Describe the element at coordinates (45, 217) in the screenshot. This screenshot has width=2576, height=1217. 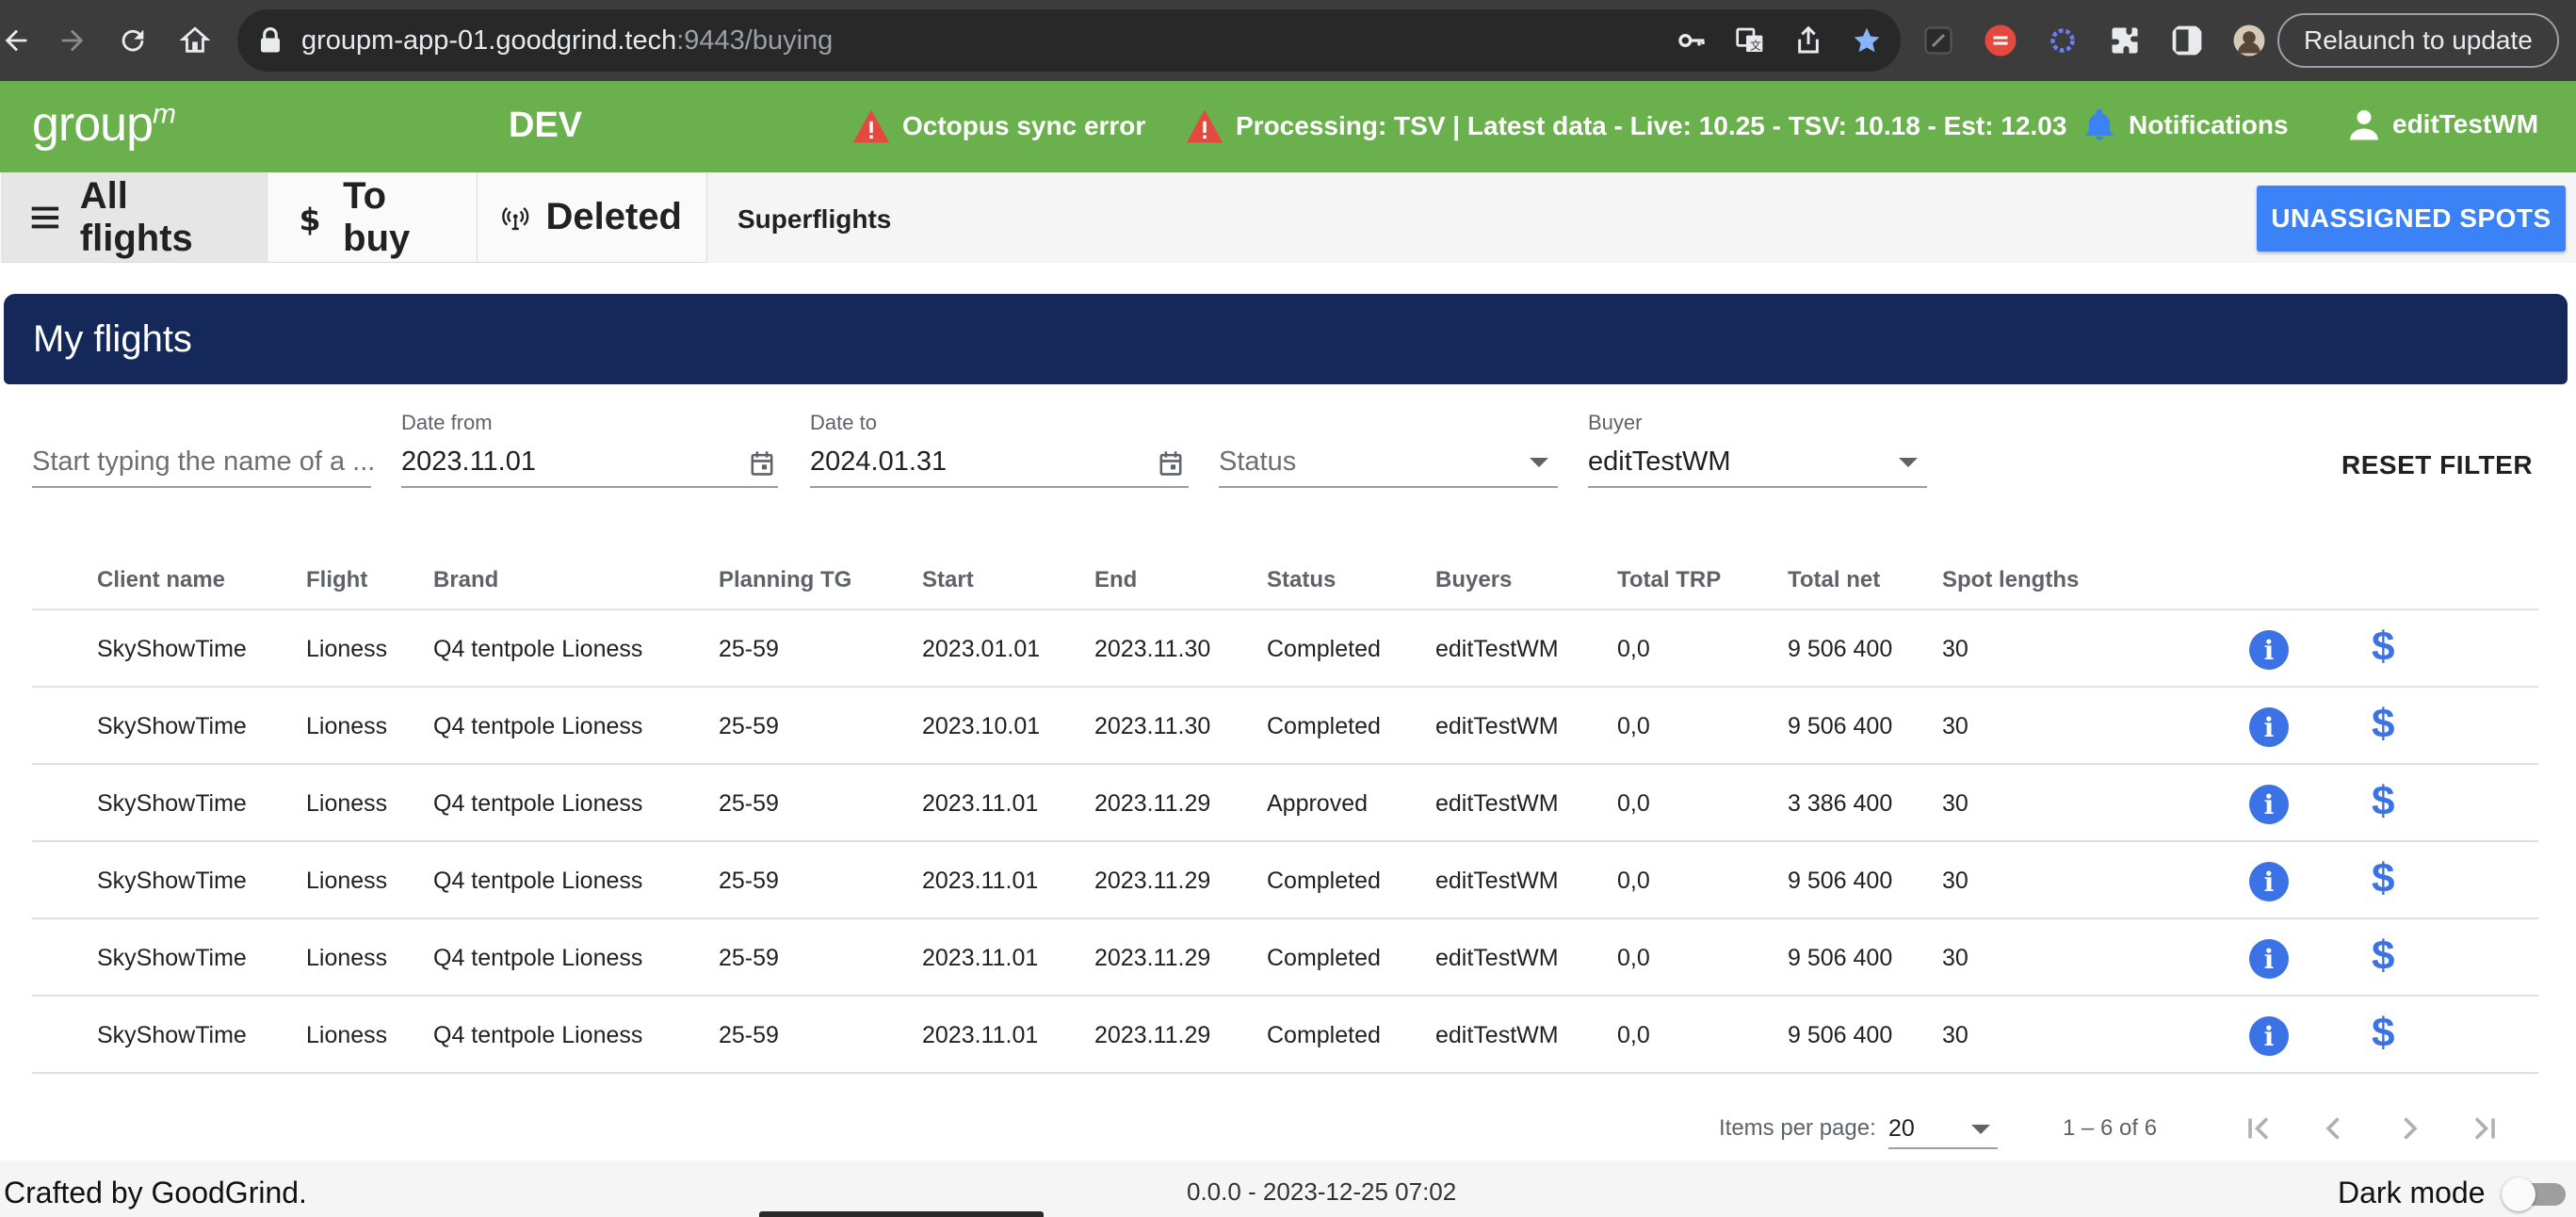
I see `menu-icon` at that location.